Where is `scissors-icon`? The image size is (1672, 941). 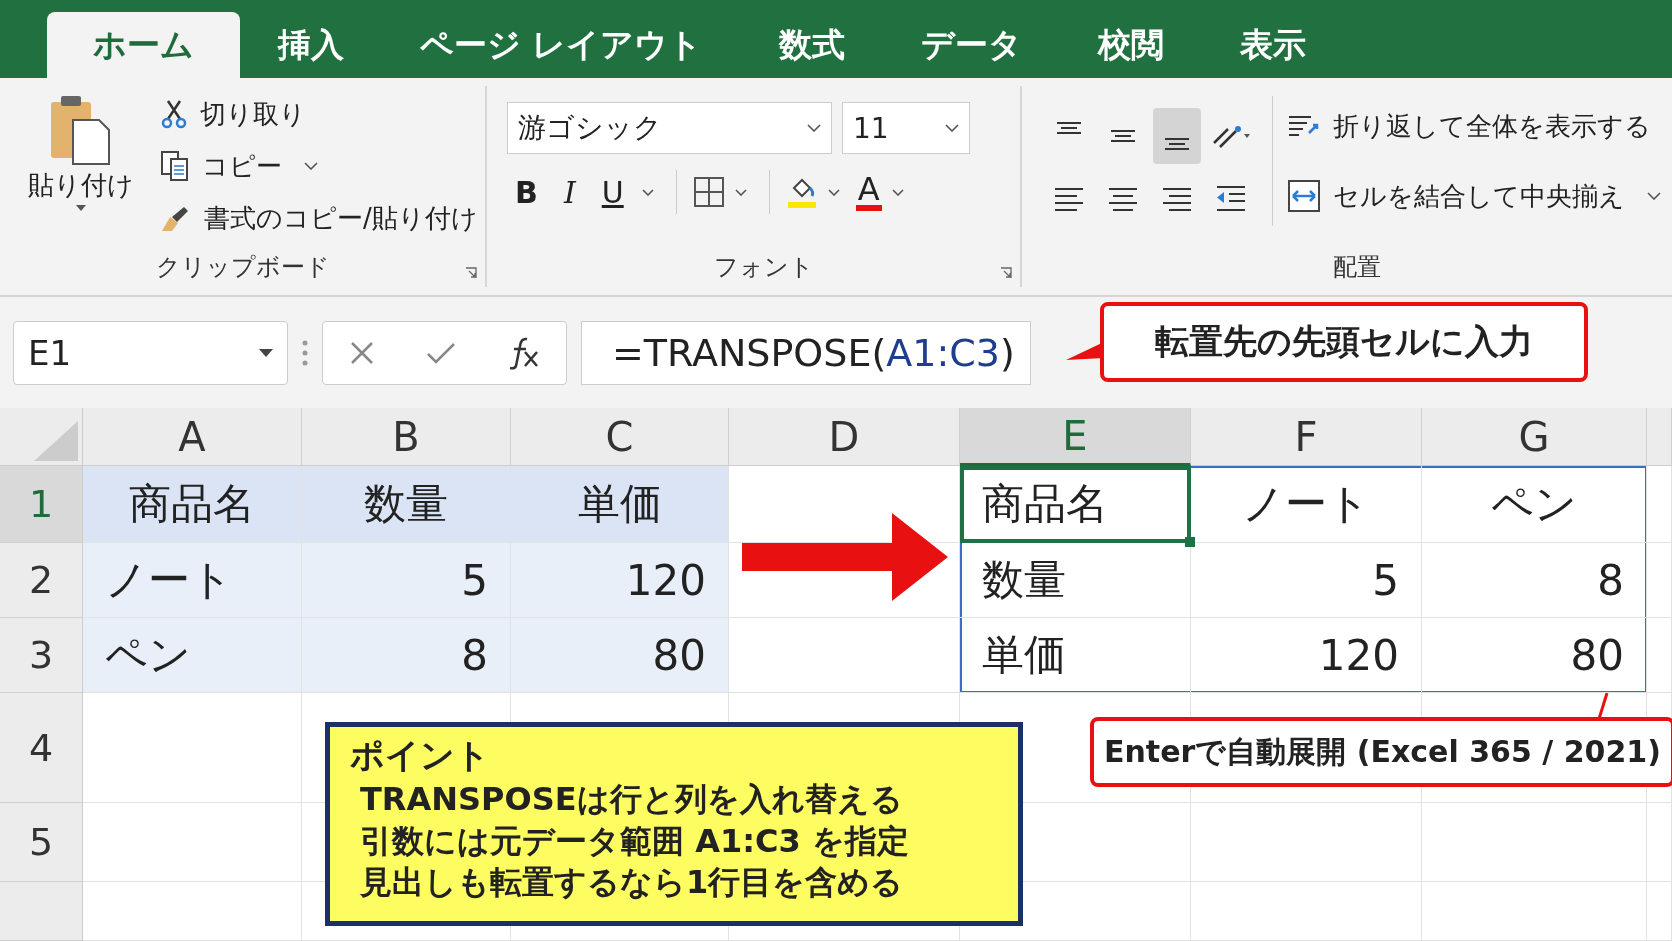 scissors-icon is located at coordinates (174, 114).